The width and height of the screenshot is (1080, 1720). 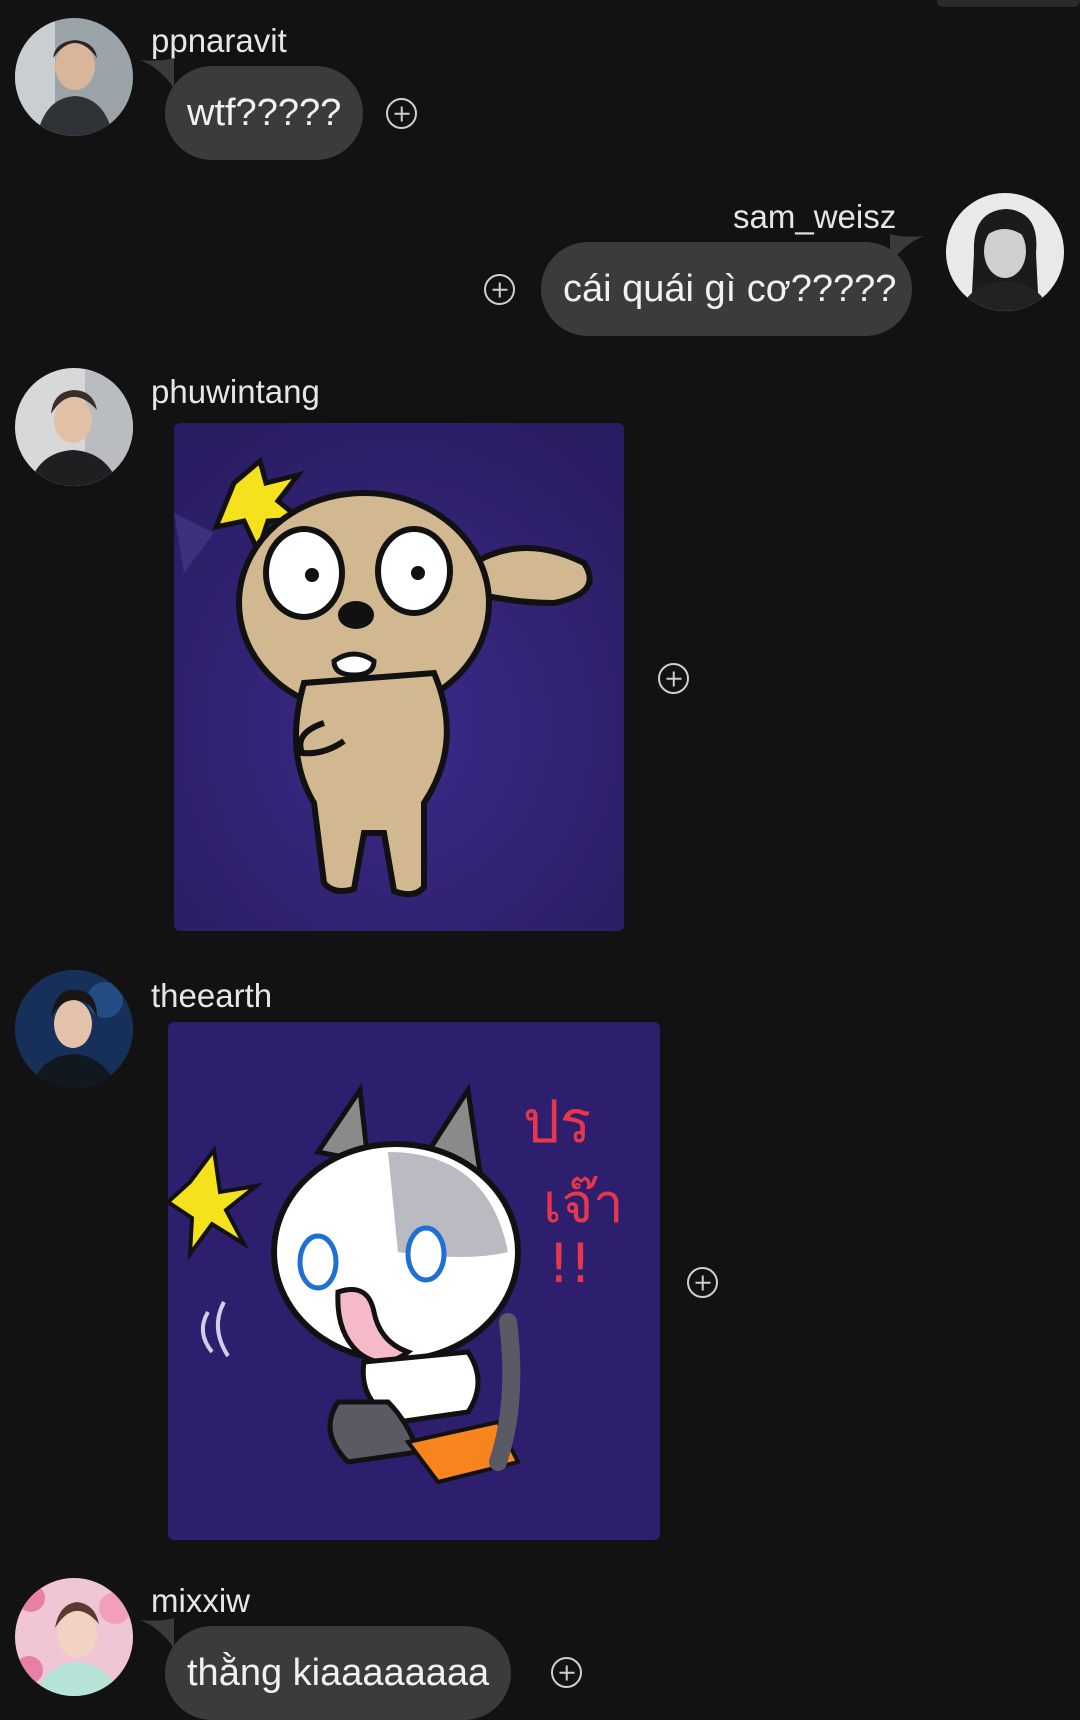 What do you see at coordinates (200, 1600) in the screenshot?
I see `sender-name: mixxiw` at bounding box center [200, 1600].